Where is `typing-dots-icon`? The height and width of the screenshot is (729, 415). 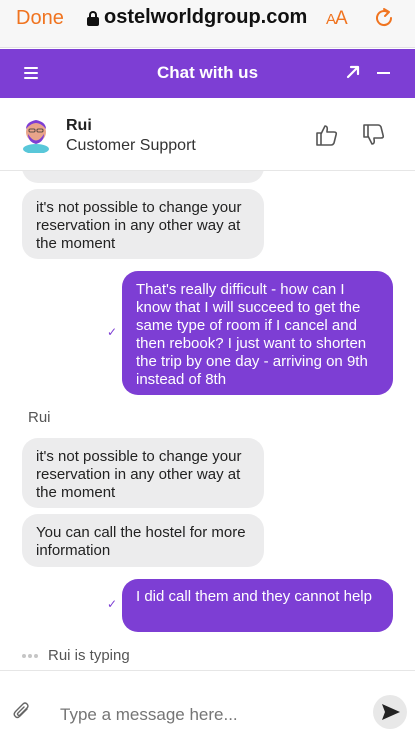 typing-dots-icon is located at coordinates (34, 655).